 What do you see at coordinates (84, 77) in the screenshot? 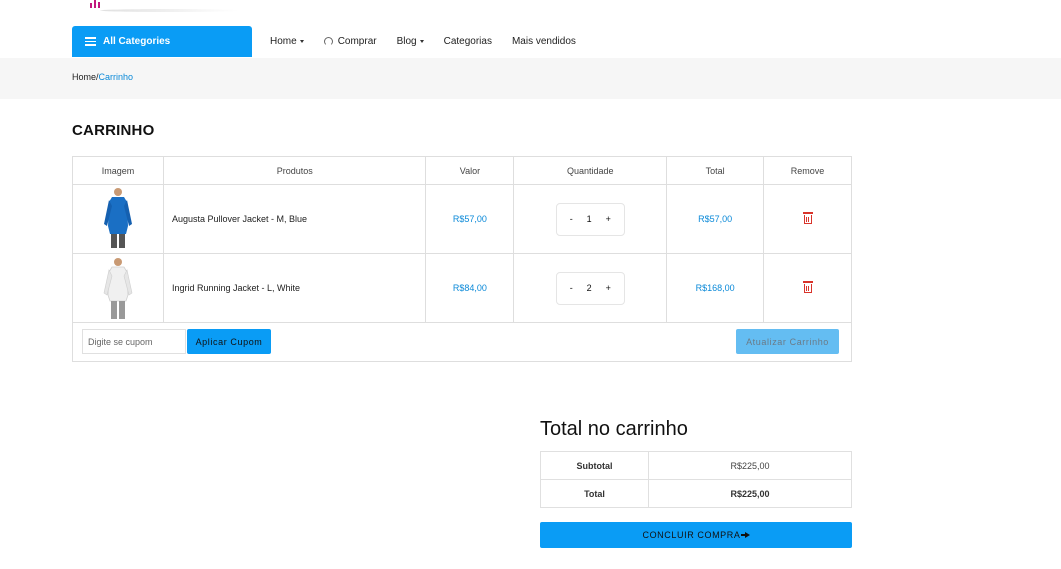
I see `breadcrumb-home: Home` at bounding box center [84, 77].